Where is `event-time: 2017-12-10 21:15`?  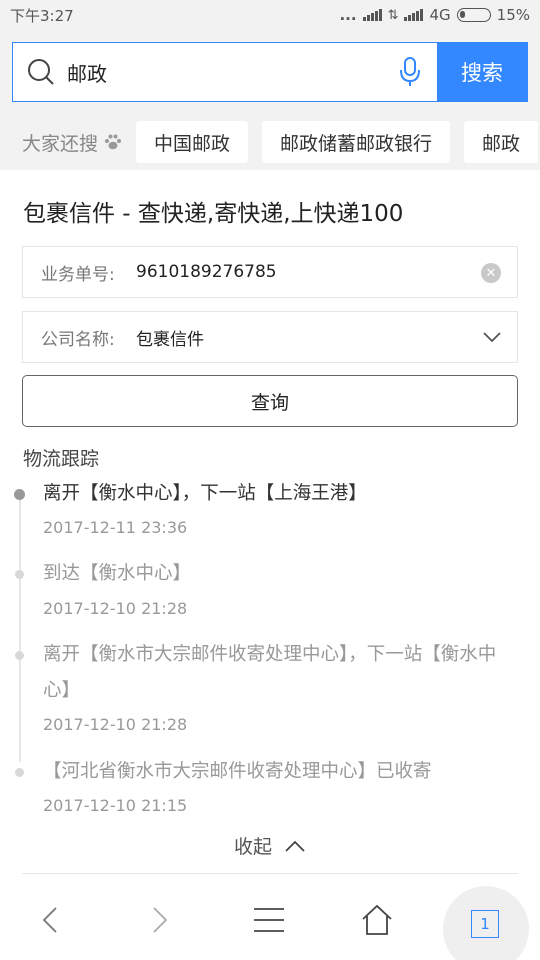
event-time: 2017-12-10 21:15 is located at coordinates (115, 805).